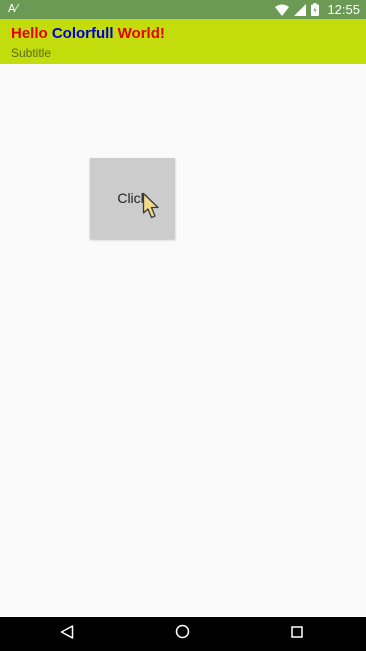 This screenshot has width=366, height=651. I want to click on back-button, so click(67, 634).